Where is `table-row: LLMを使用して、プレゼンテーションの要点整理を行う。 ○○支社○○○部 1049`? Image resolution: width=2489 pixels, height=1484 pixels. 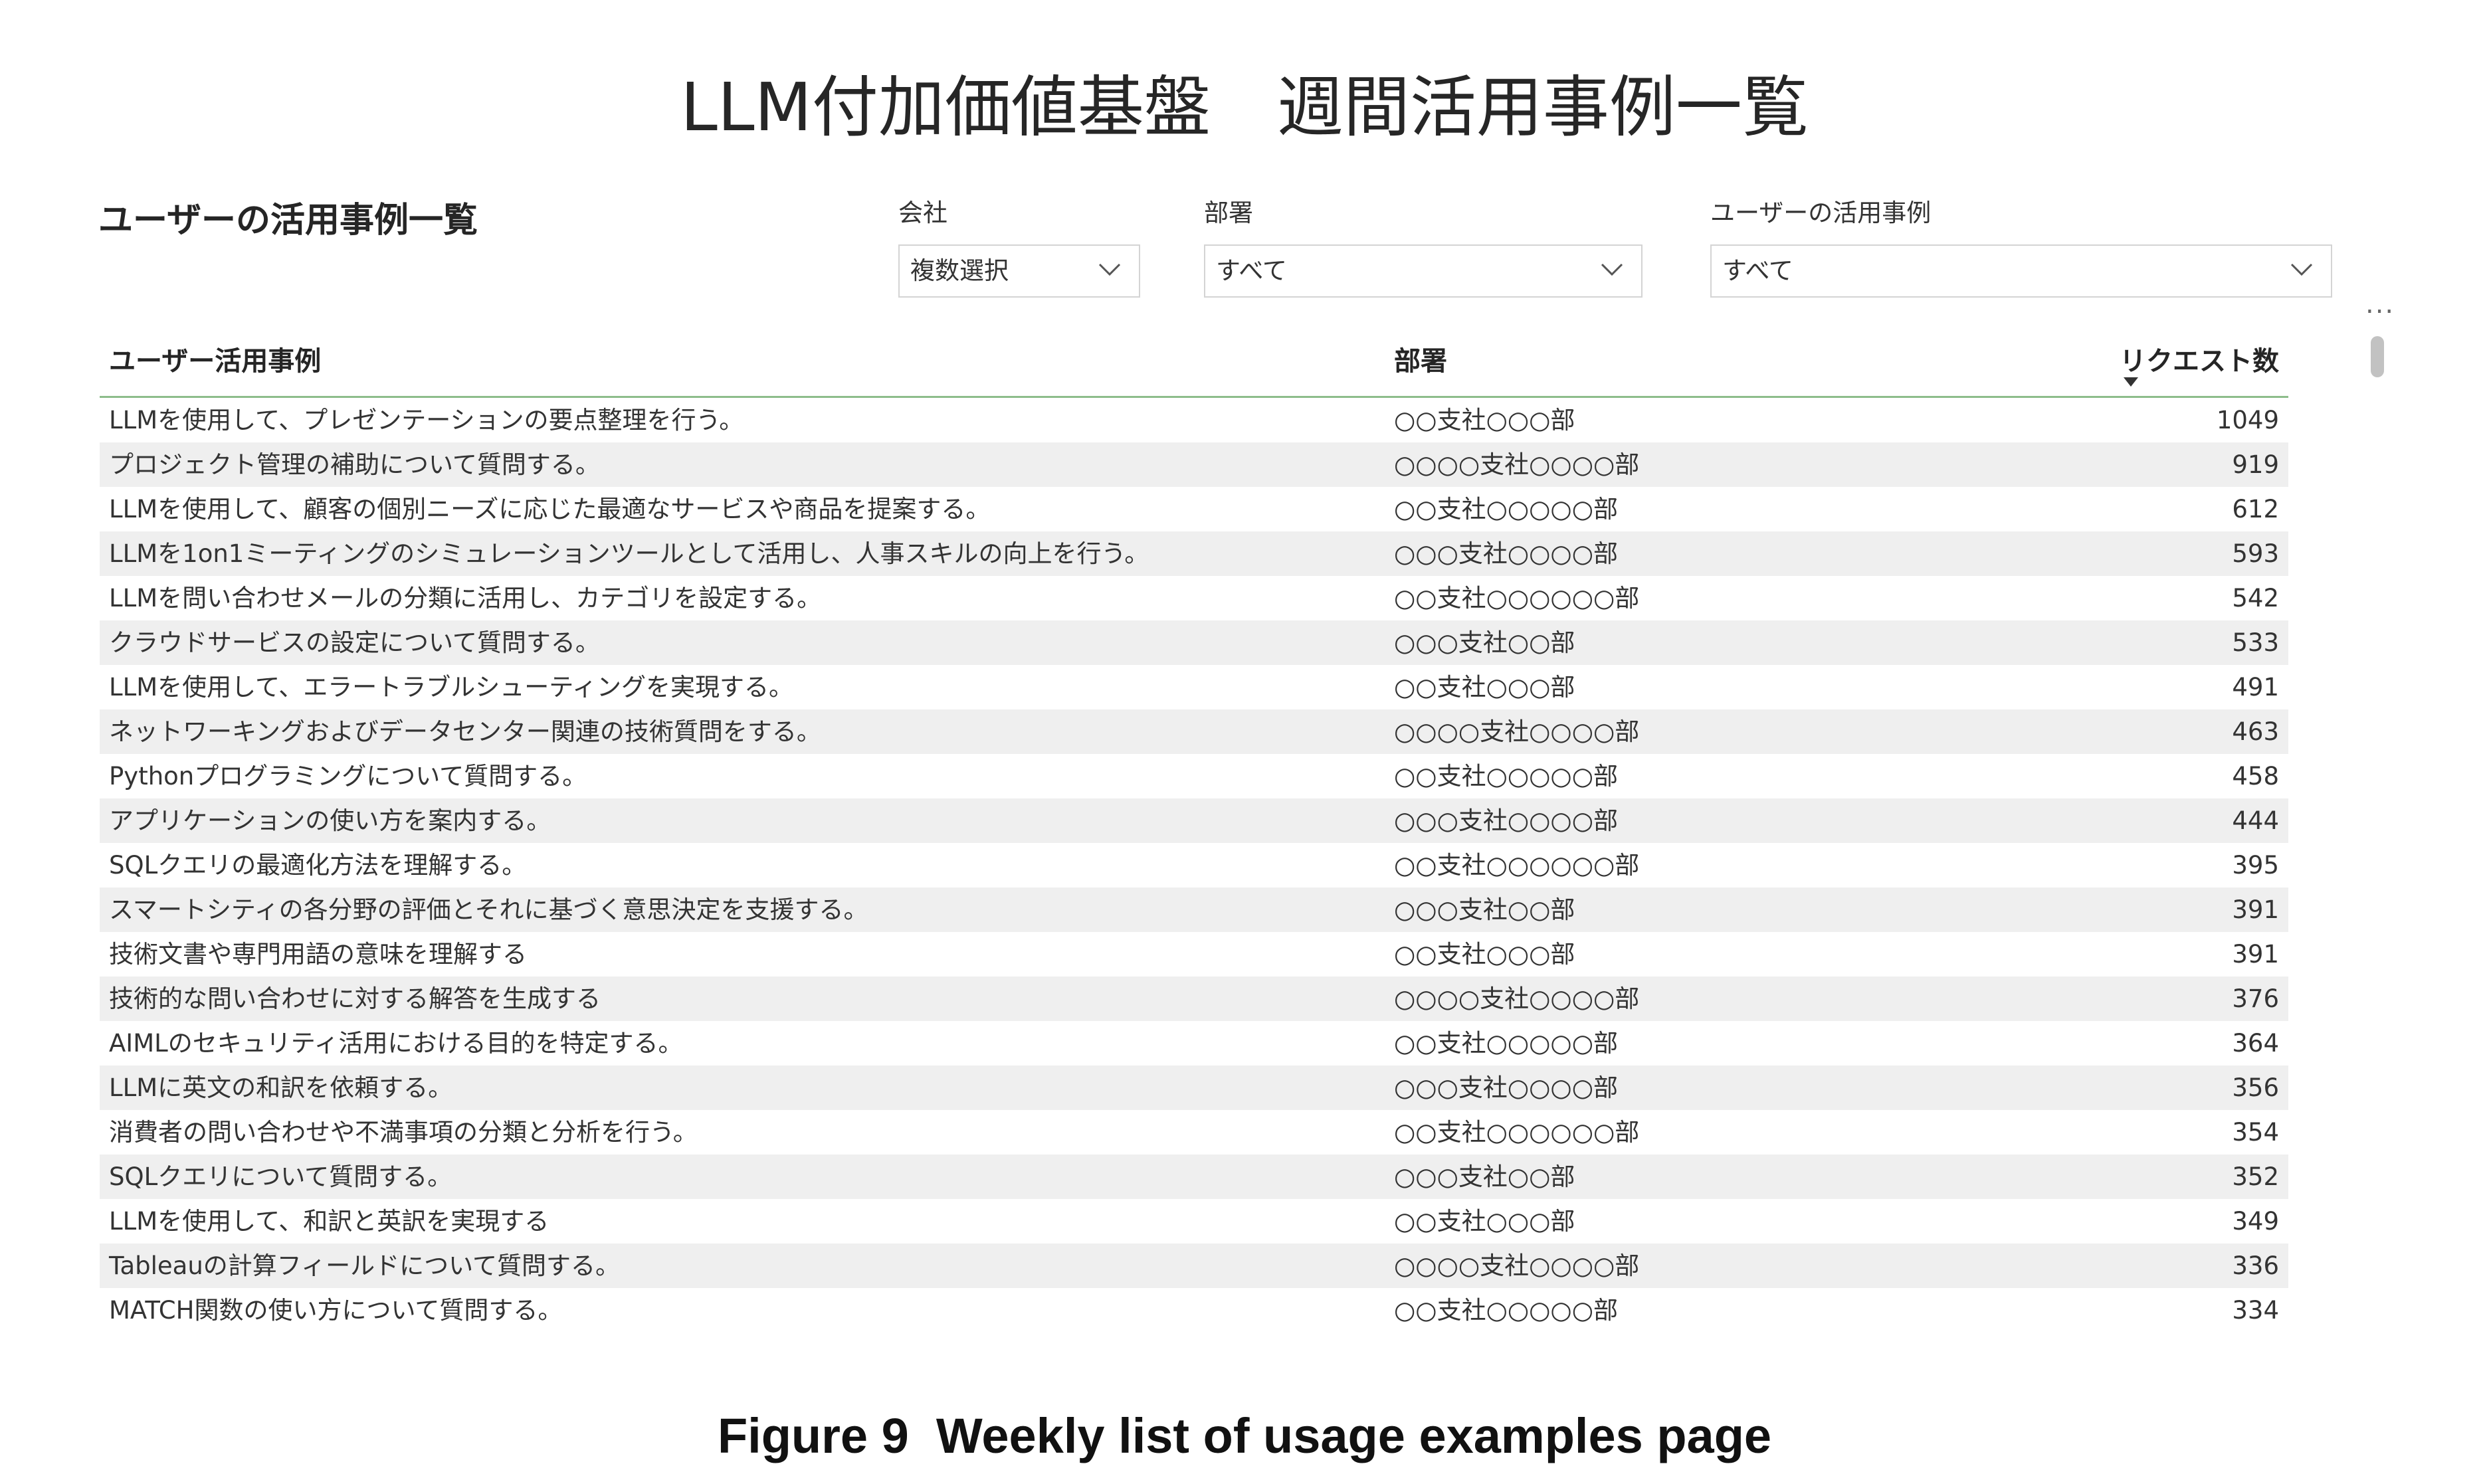
table-row: LLMを使用して、プレゼンテーションの要点整理を行う。 ○○支社○○○部 1049 is located at coordinates (1194, 420).